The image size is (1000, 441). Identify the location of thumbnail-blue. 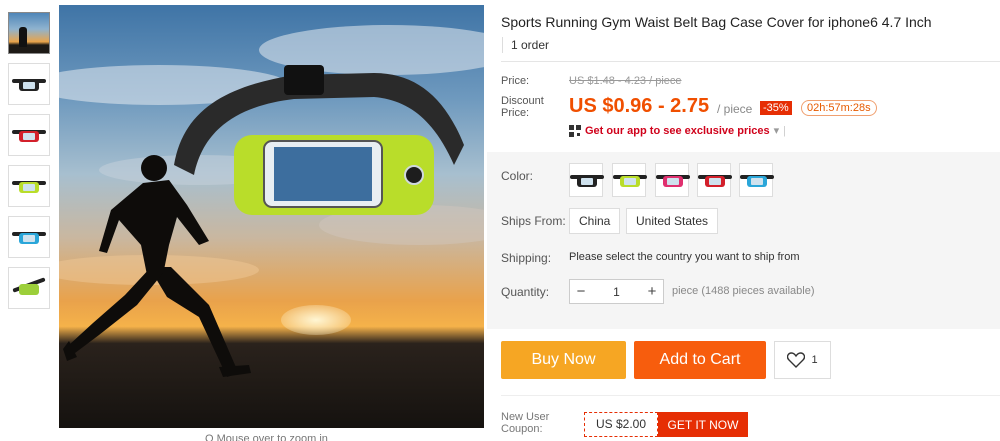
(29, 237).